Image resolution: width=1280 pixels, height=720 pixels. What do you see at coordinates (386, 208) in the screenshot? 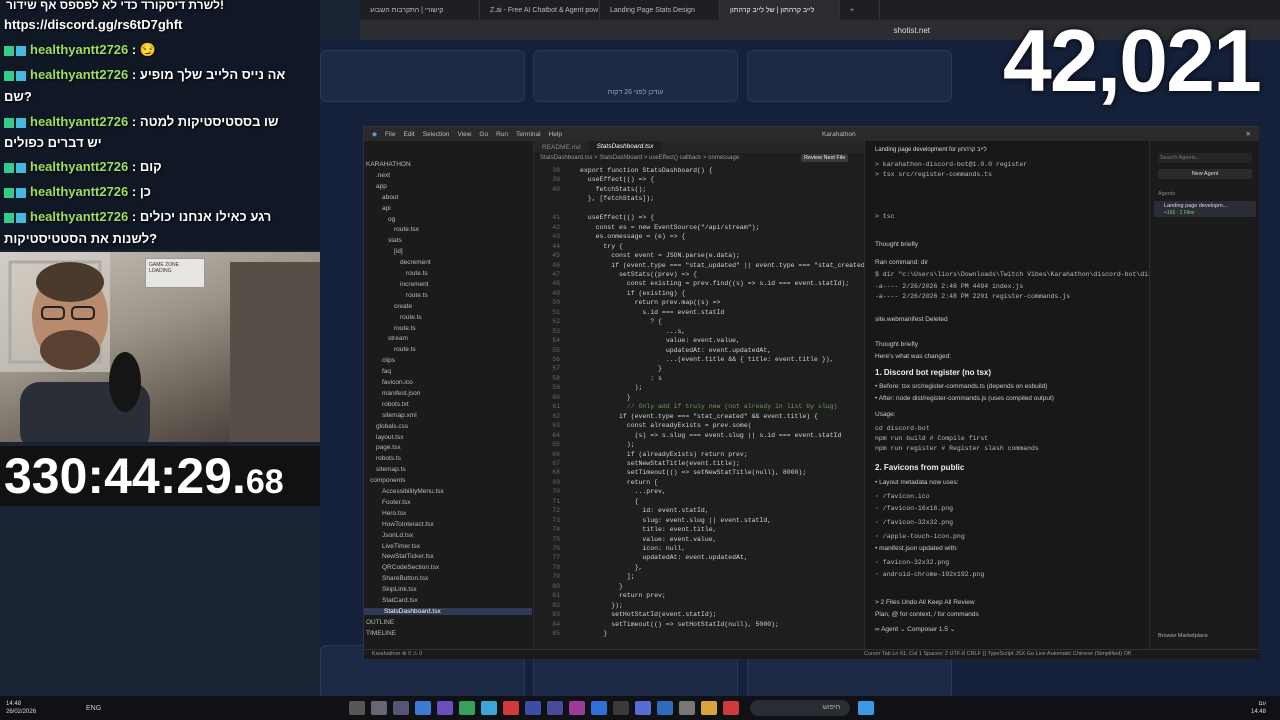
I see `explorer-item: api` at bounding box center [386, 208].